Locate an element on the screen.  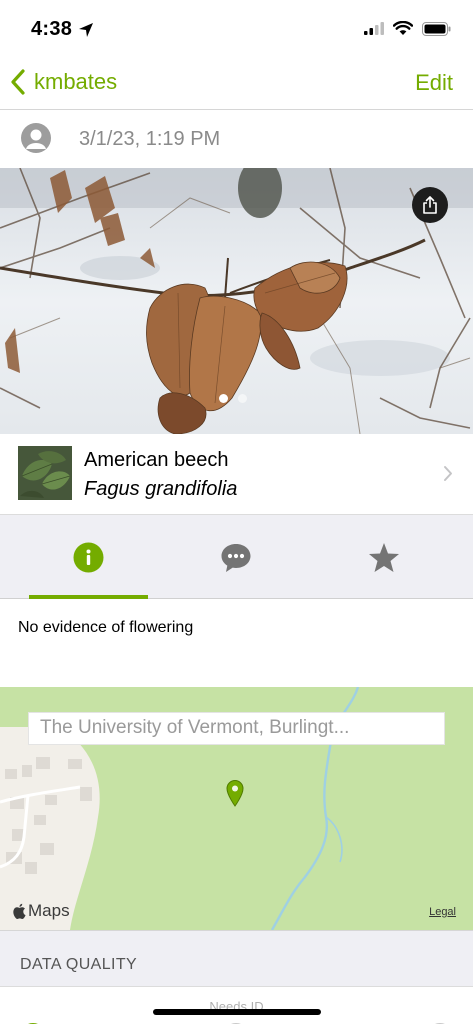
beech-leaf-thumbnail is located at coordinates (45, 473).